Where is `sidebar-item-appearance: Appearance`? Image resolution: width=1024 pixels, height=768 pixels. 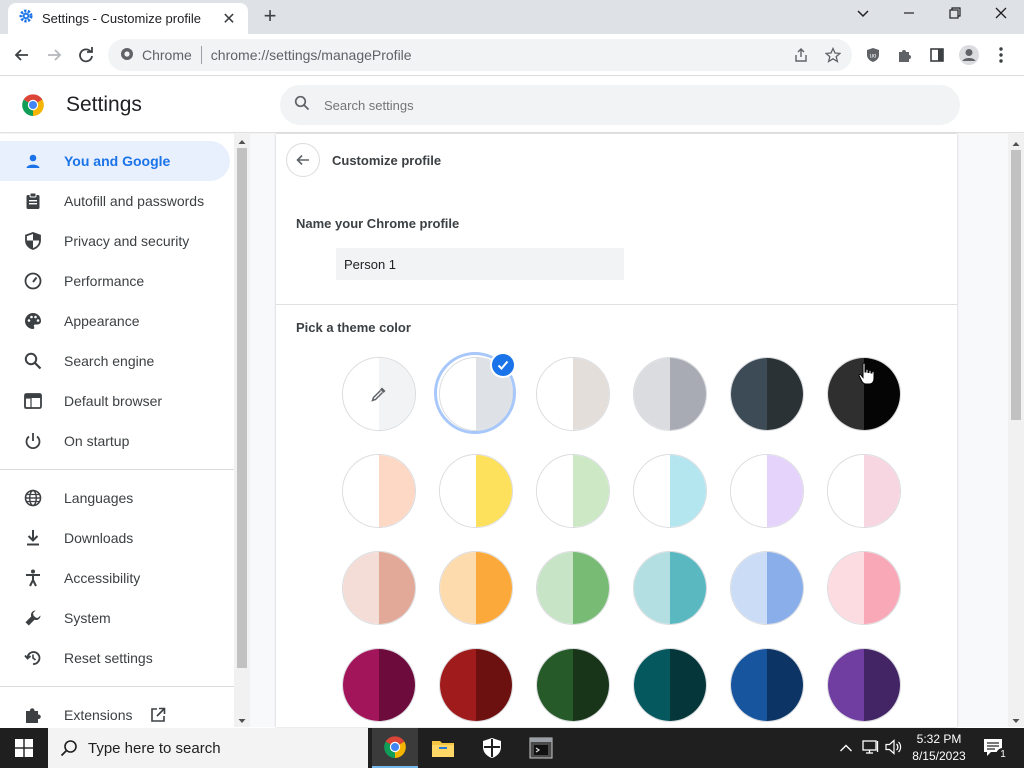
sidebar-item-appearance: Appearance is located at coordinates (115, 321).